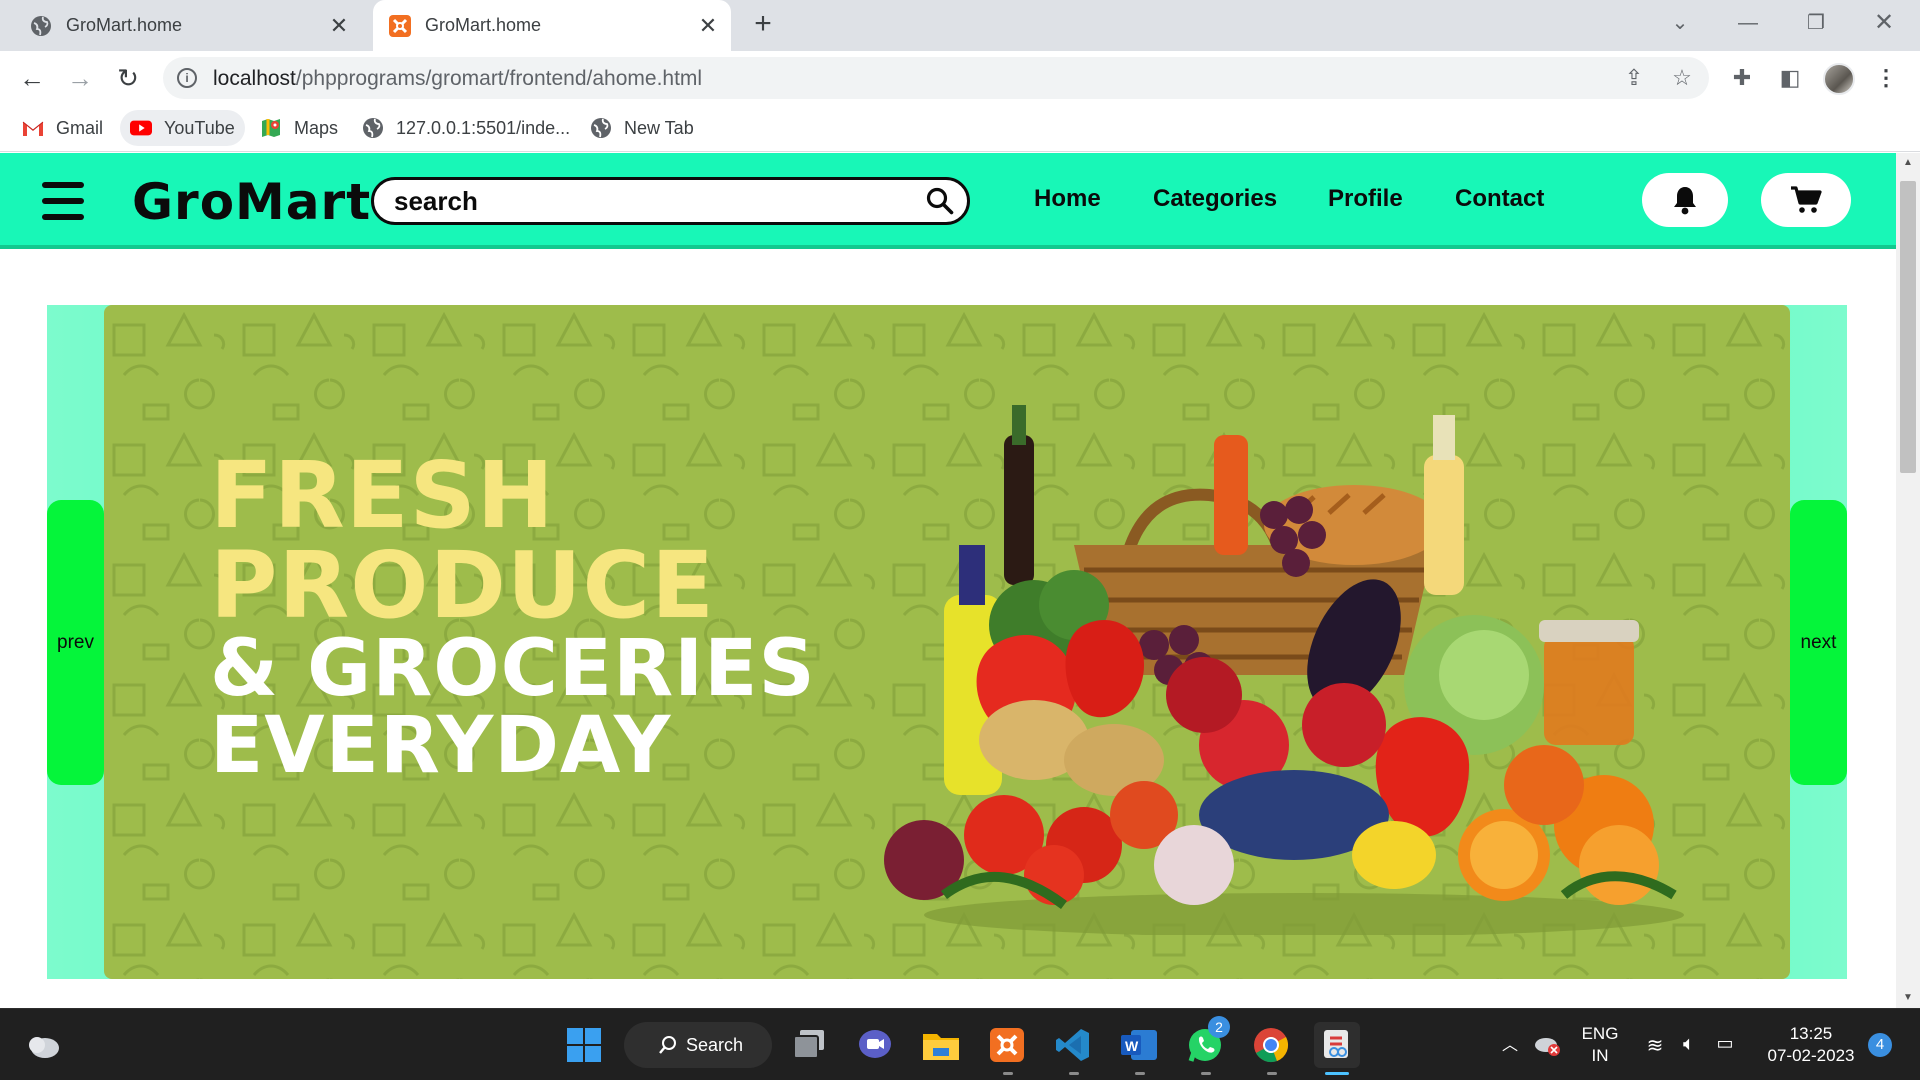  Describe the element at coordinates (763, 24) in the screenshot. I see `new-tab-button: +` at that location.